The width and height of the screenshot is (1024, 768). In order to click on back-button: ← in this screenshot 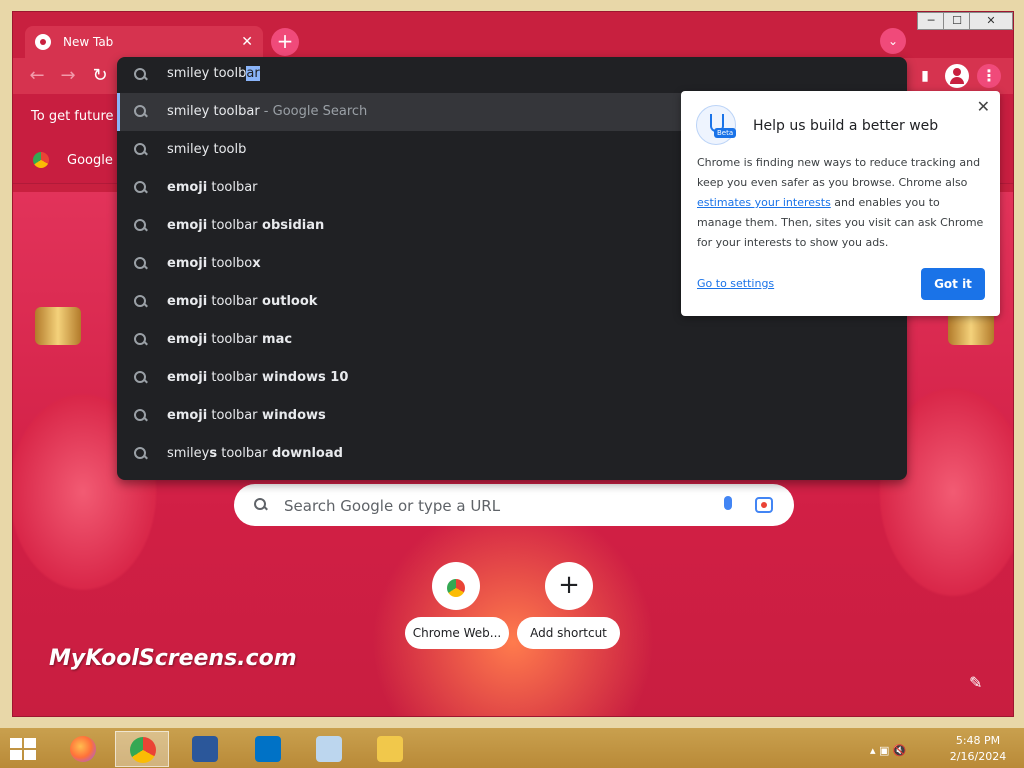, I will do `click(37, 76)`.